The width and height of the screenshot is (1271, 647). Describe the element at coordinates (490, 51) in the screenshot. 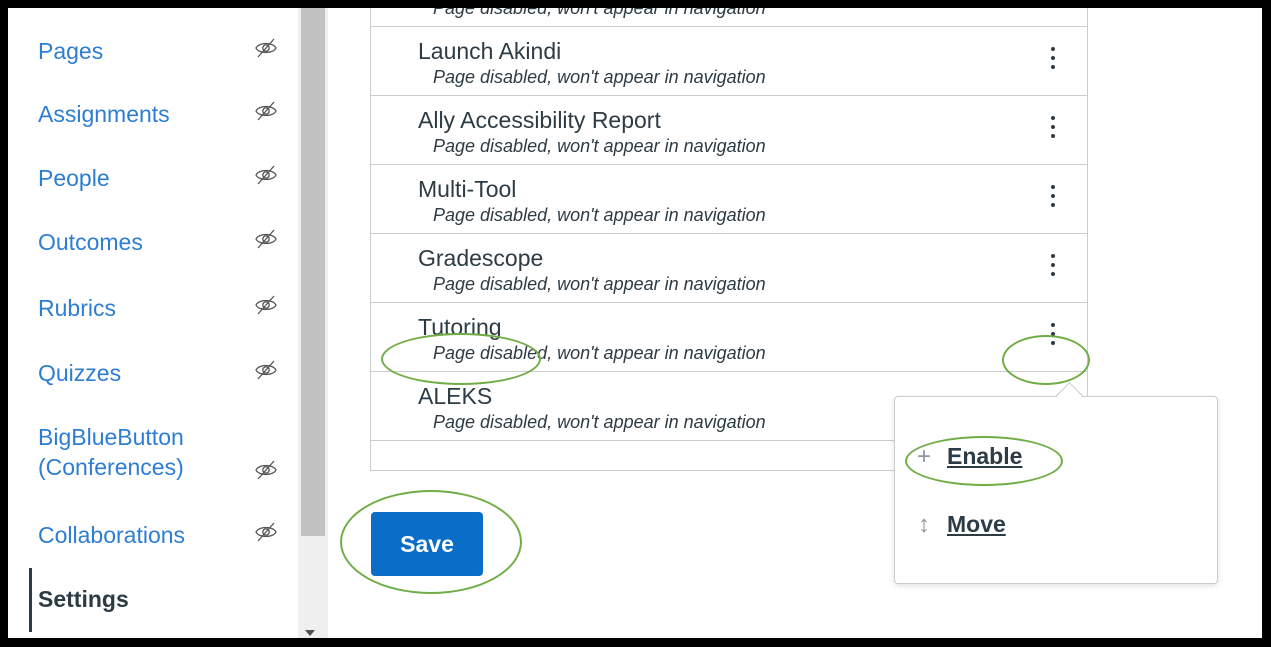

I see `item-title: Launch Akindi` at that location.